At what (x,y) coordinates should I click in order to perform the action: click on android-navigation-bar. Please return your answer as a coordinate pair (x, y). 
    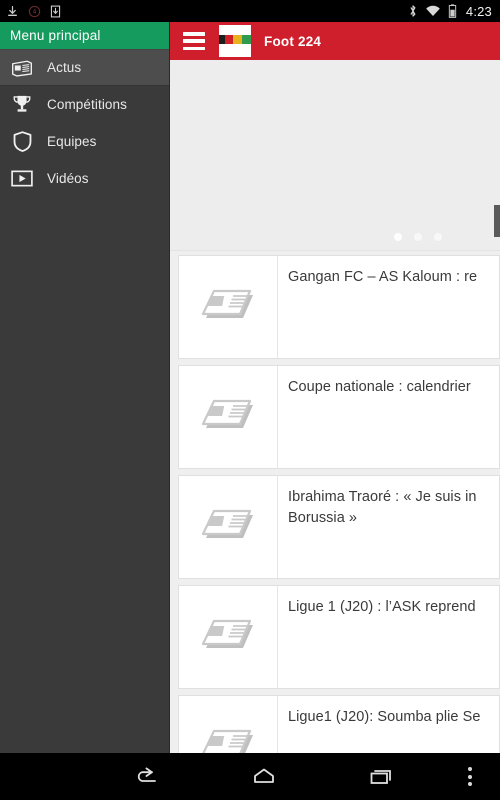
    Looking at the image, I should click on (250, 776).